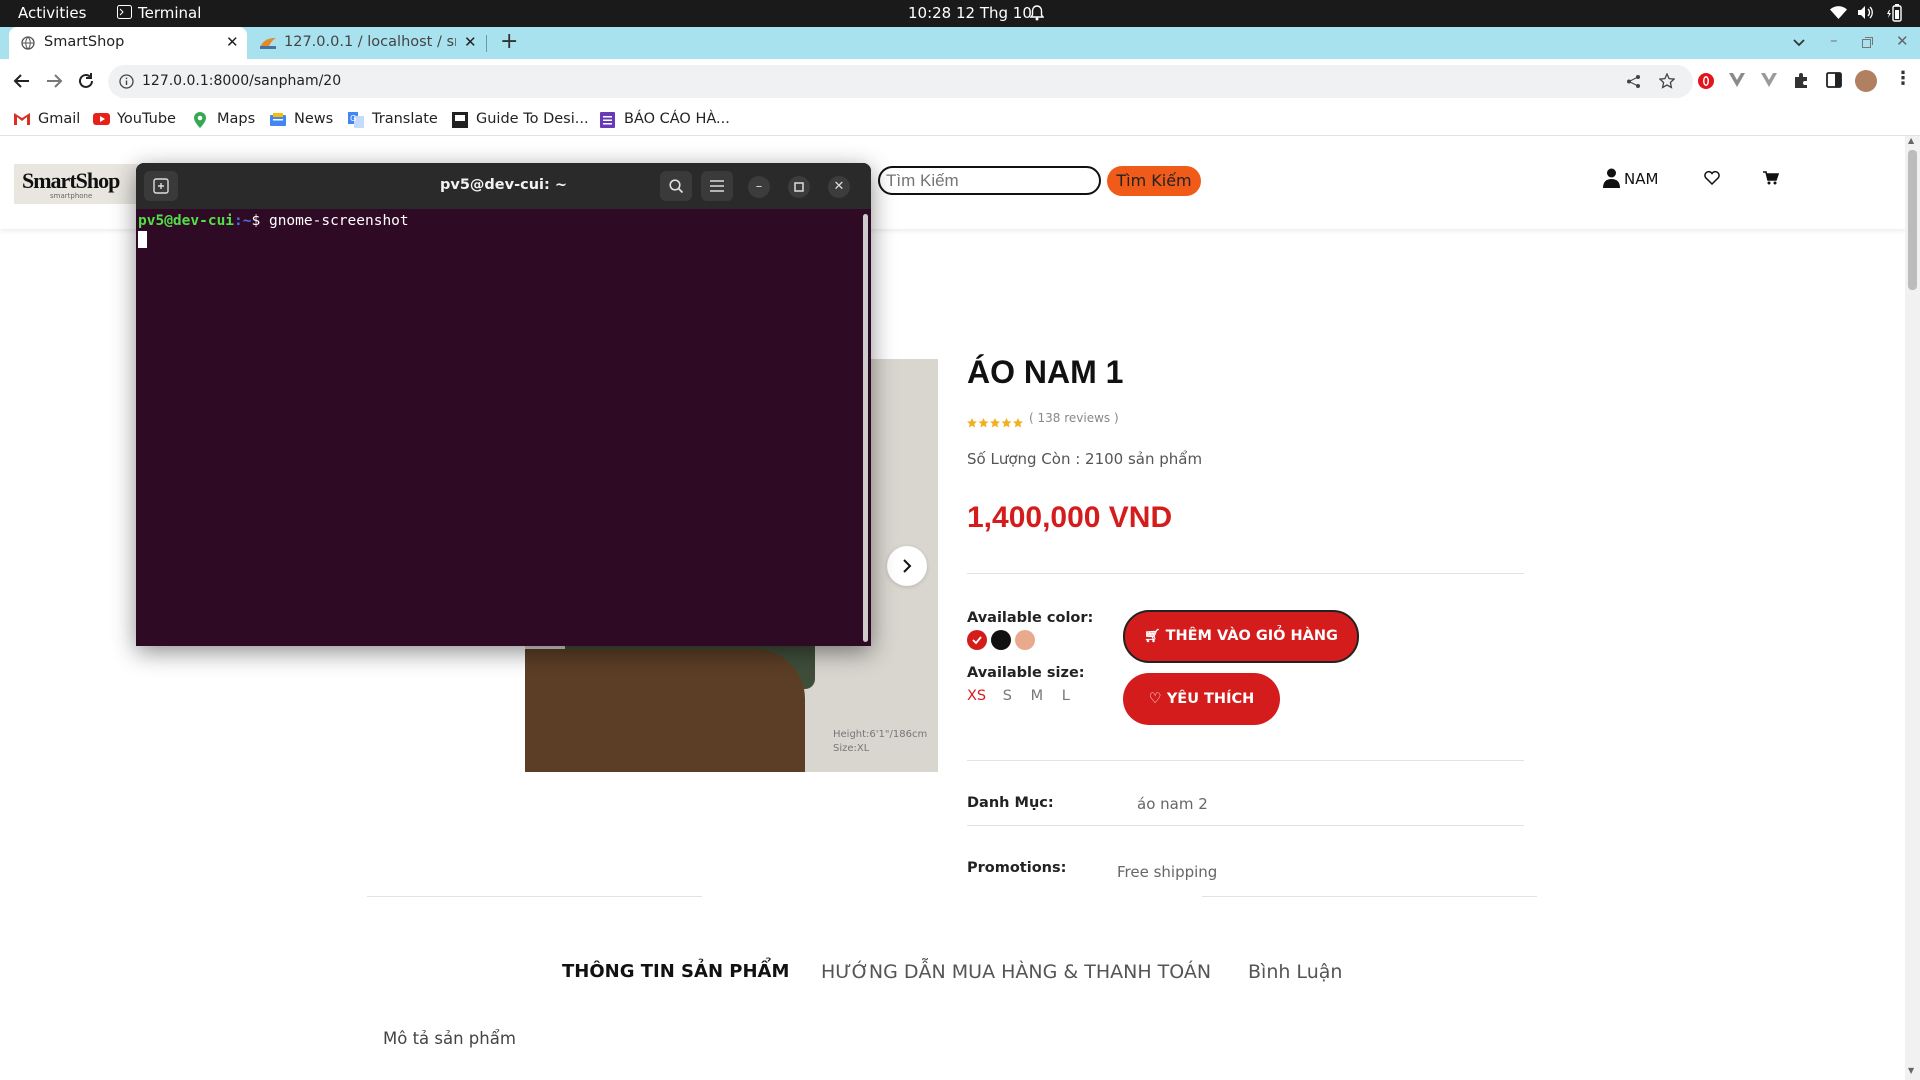 This screenshot has width=1920, height=1080. I want to click on size-option-m: M, so click(1037, 696).